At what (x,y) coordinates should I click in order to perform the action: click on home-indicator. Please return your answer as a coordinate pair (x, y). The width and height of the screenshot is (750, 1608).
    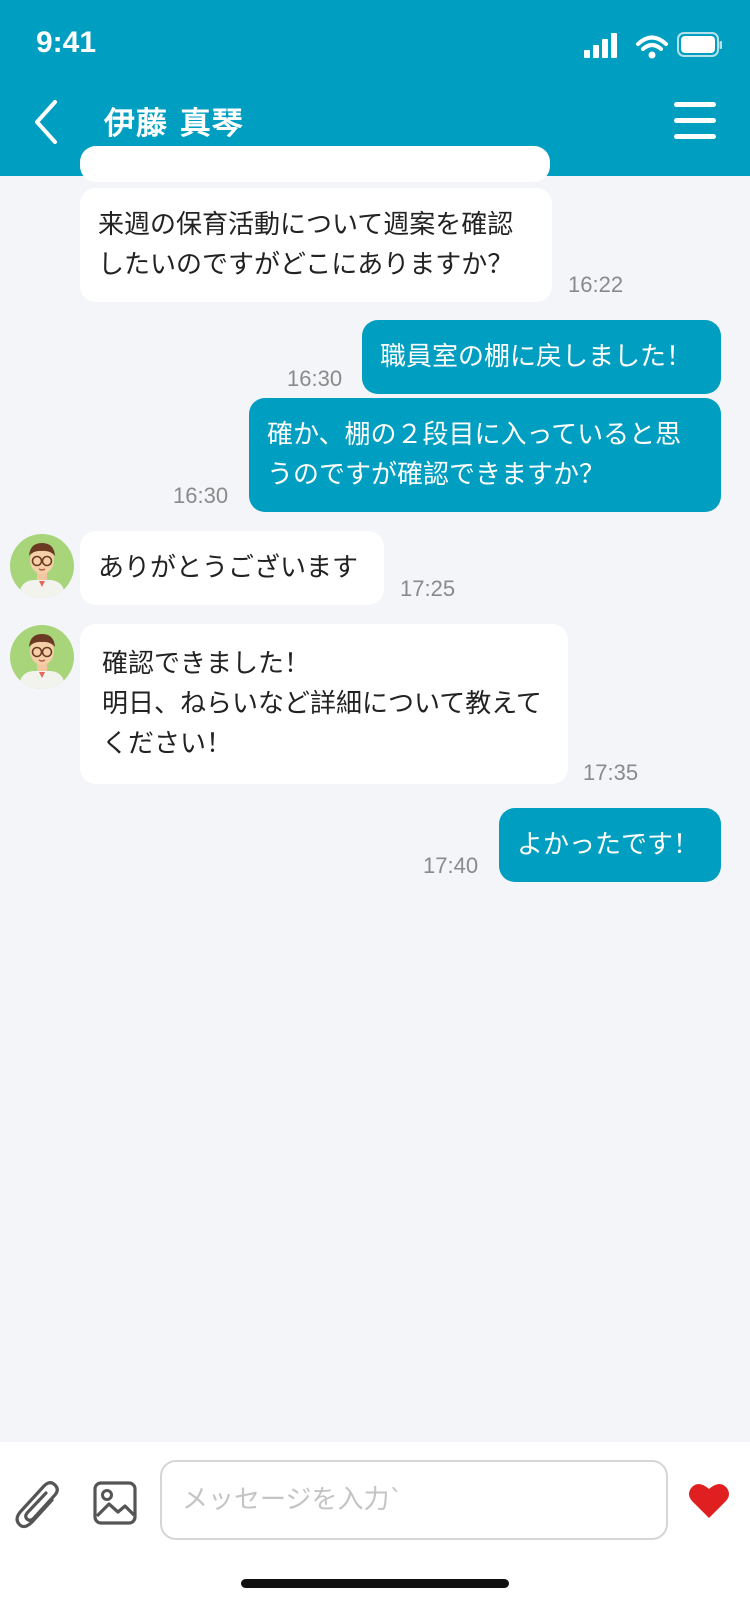
    Looking at the image, I should click on (375, 1583).